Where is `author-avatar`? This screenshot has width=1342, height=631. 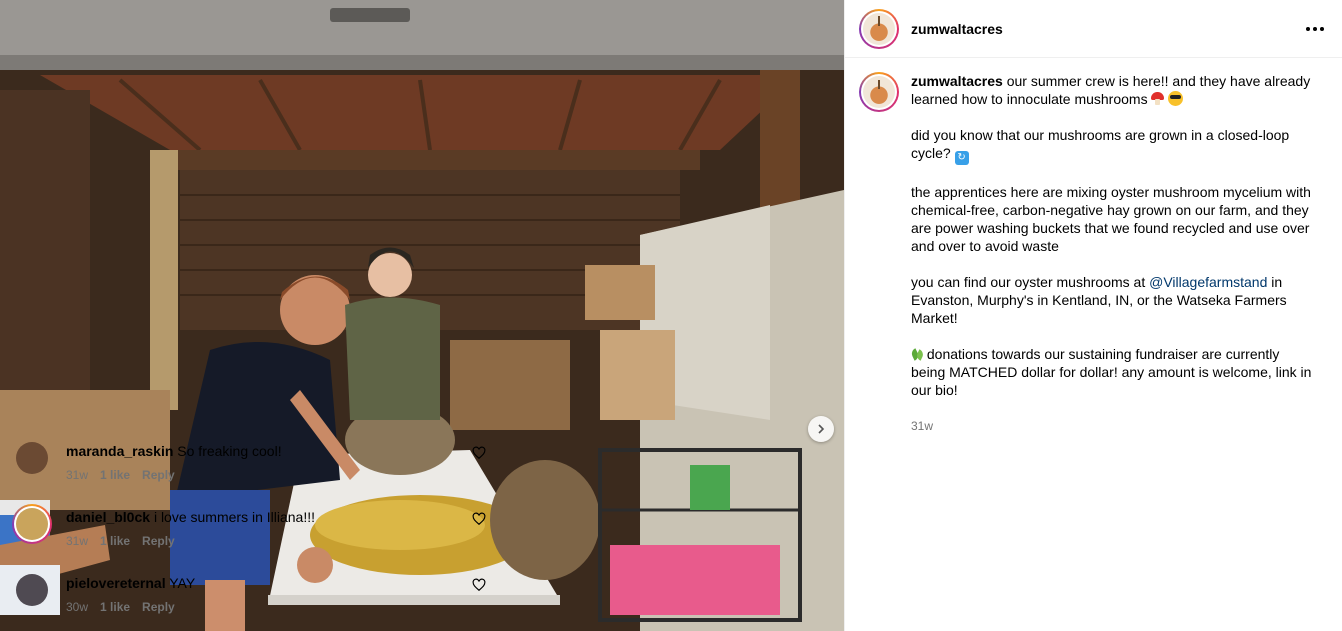
author-avatar is located at coordinates (879, 28).